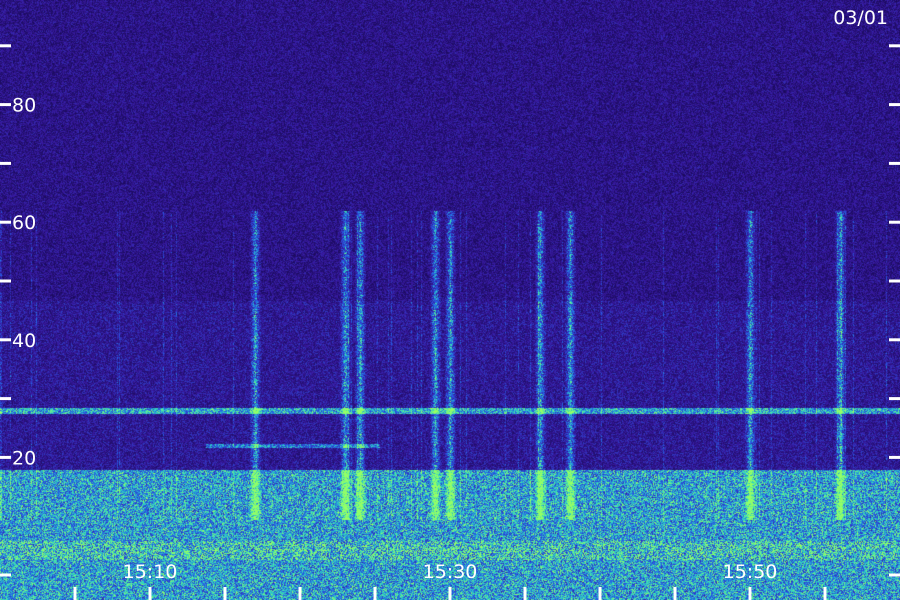  Describe the element at coordinates (450, 593) in the screenshot. I see `x-axis-ticks` at that location.